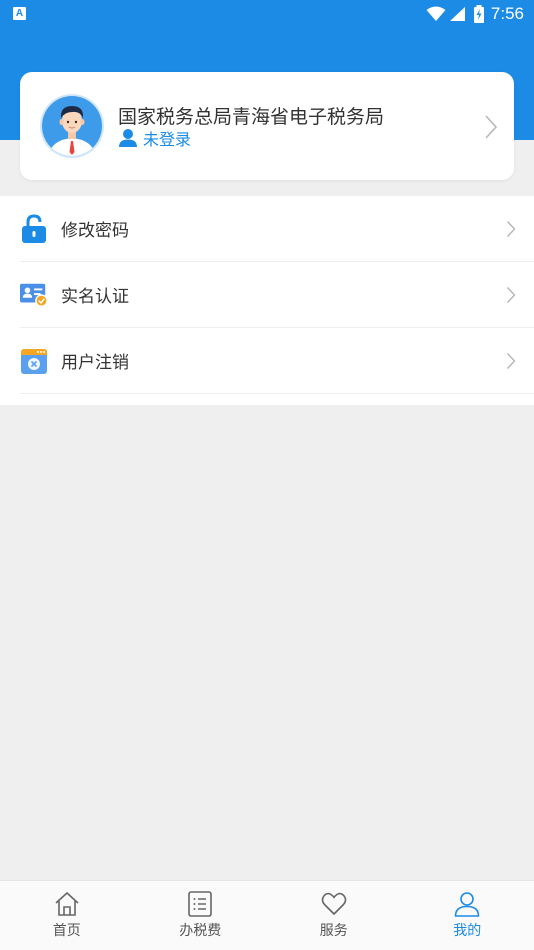  I want to click on battery-icon, so click(478, 14).